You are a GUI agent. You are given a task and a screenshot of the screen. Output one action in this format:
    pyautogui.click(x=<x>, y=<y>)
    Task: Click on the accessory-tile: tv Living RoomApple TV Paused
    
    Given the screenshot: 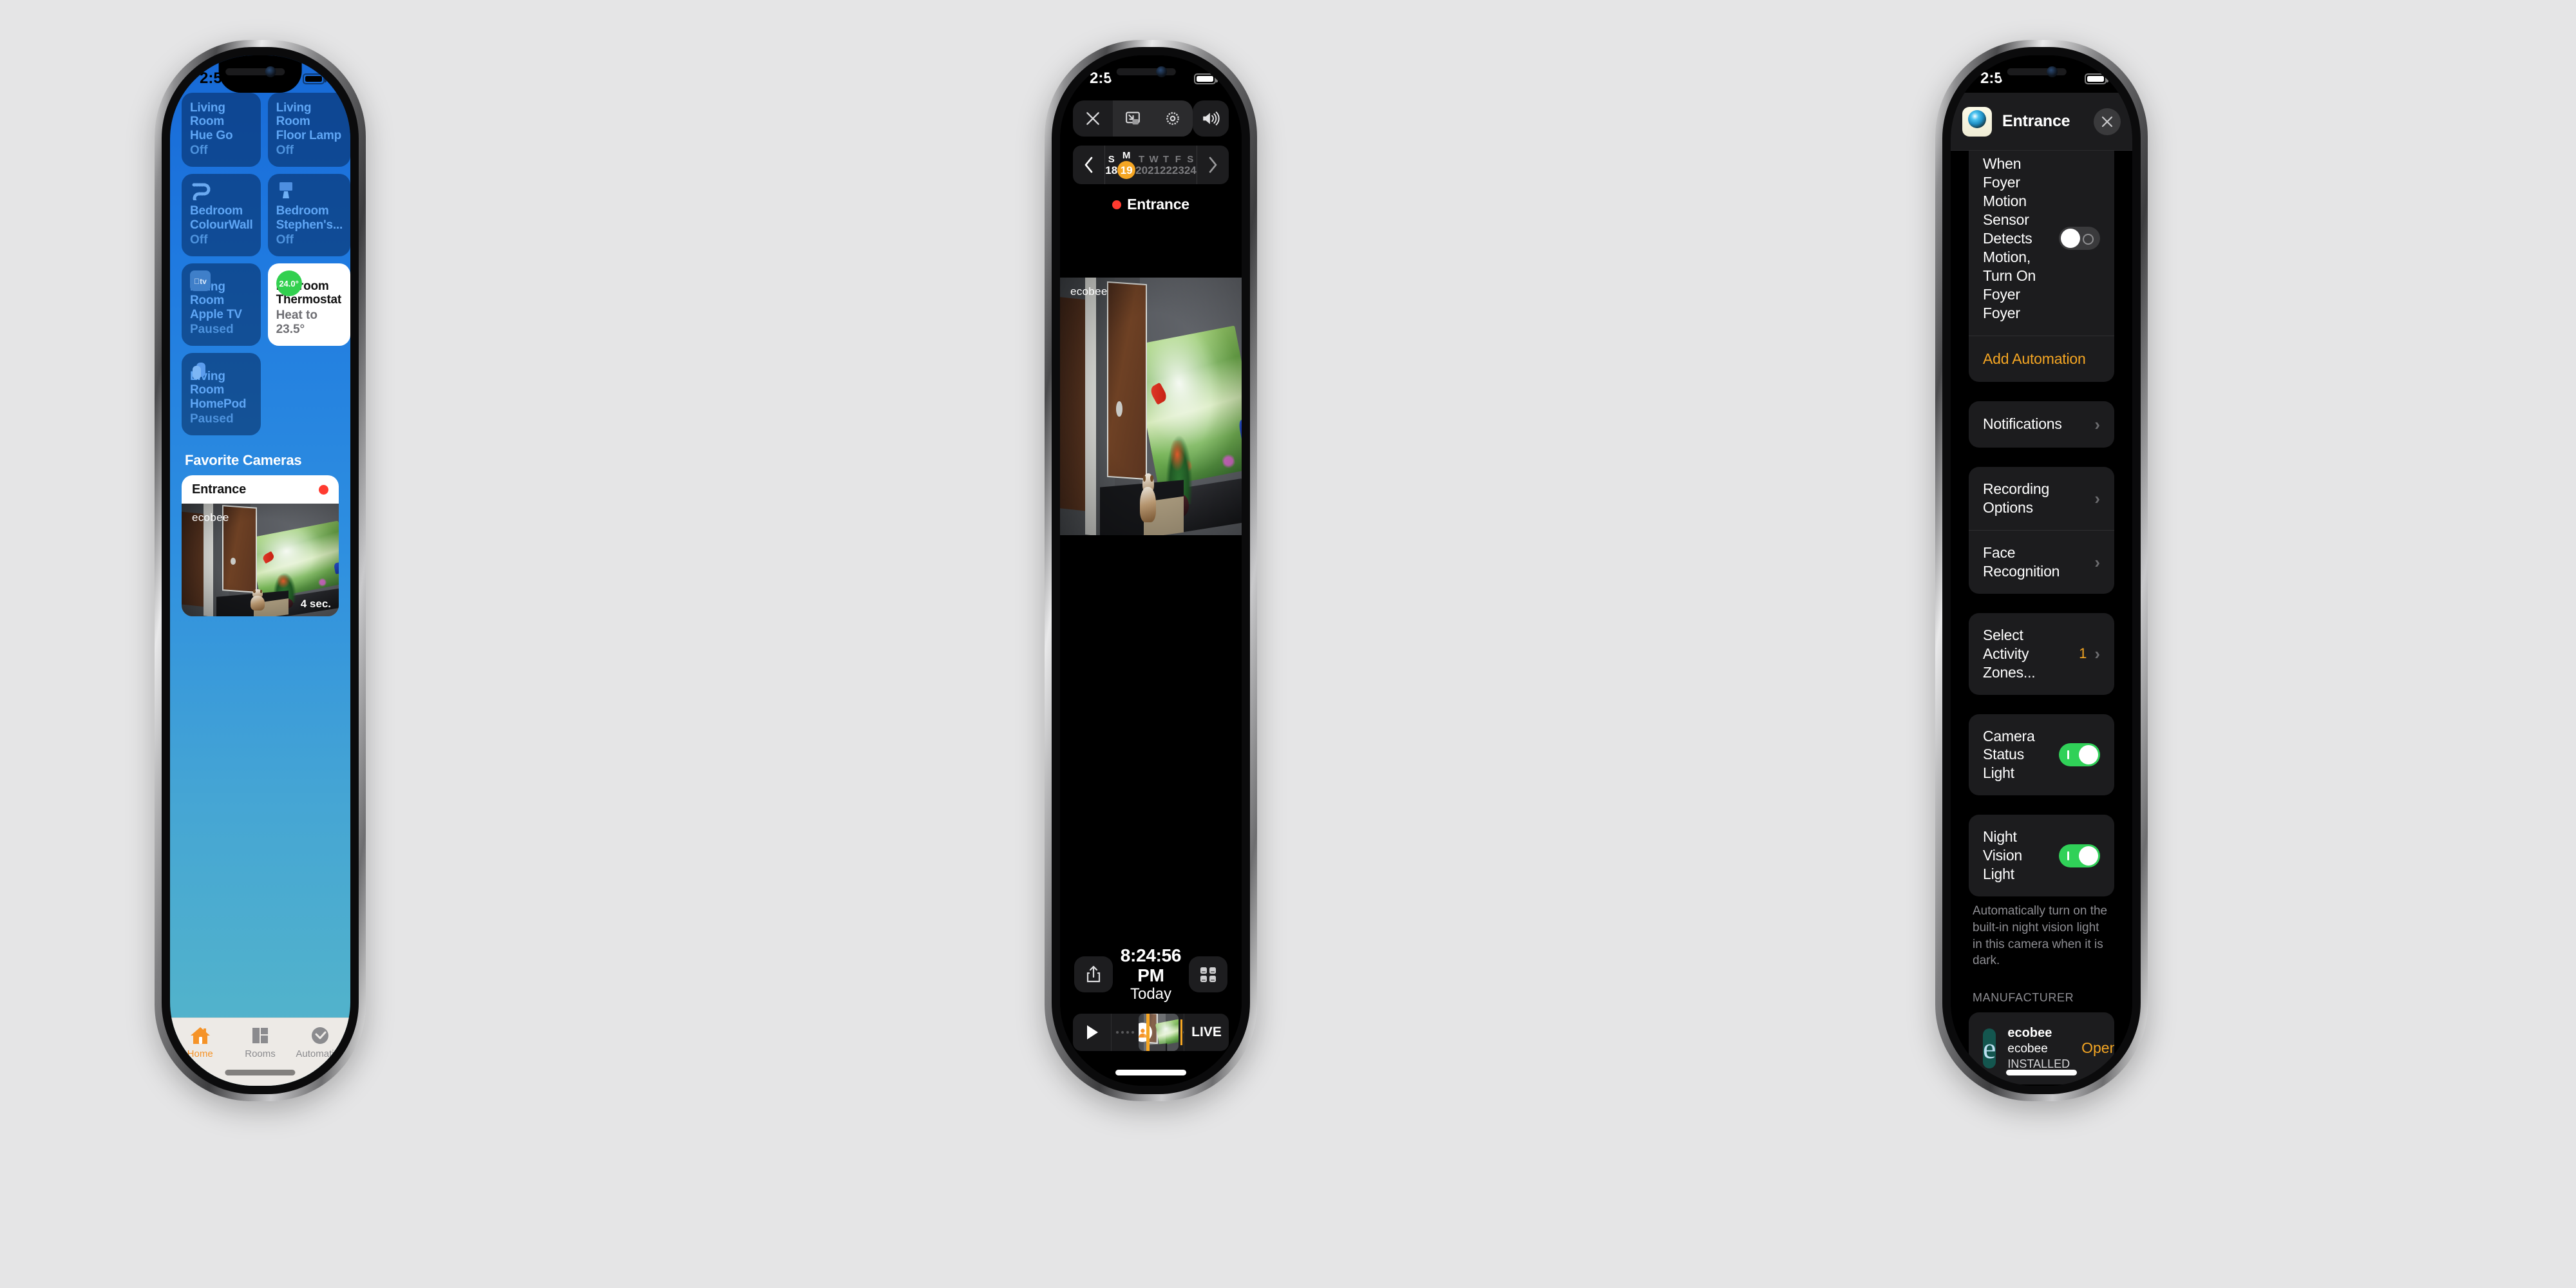 What is the action you would take?
    pyautogui.click(x=222, y=304)
    